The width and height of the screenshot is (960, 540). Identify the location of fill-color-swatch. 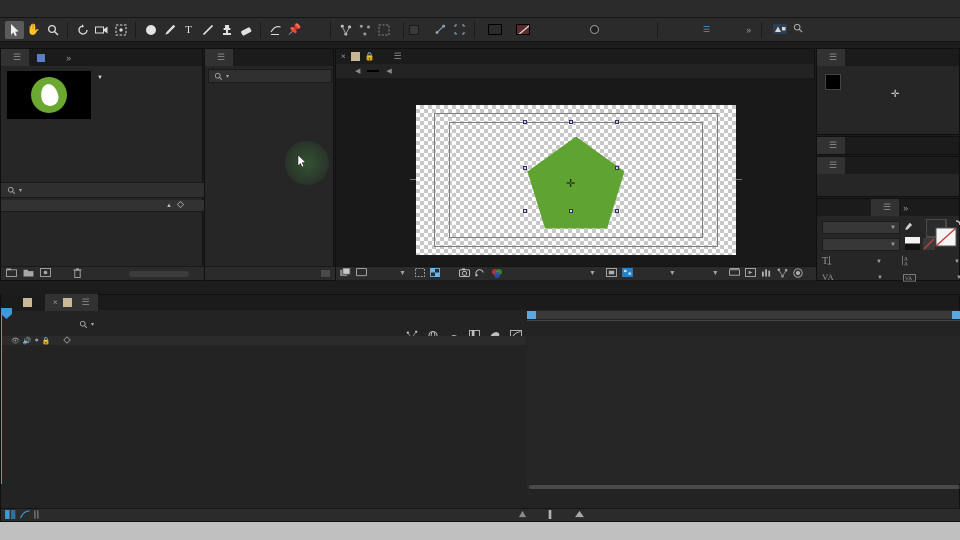
(495, 29).